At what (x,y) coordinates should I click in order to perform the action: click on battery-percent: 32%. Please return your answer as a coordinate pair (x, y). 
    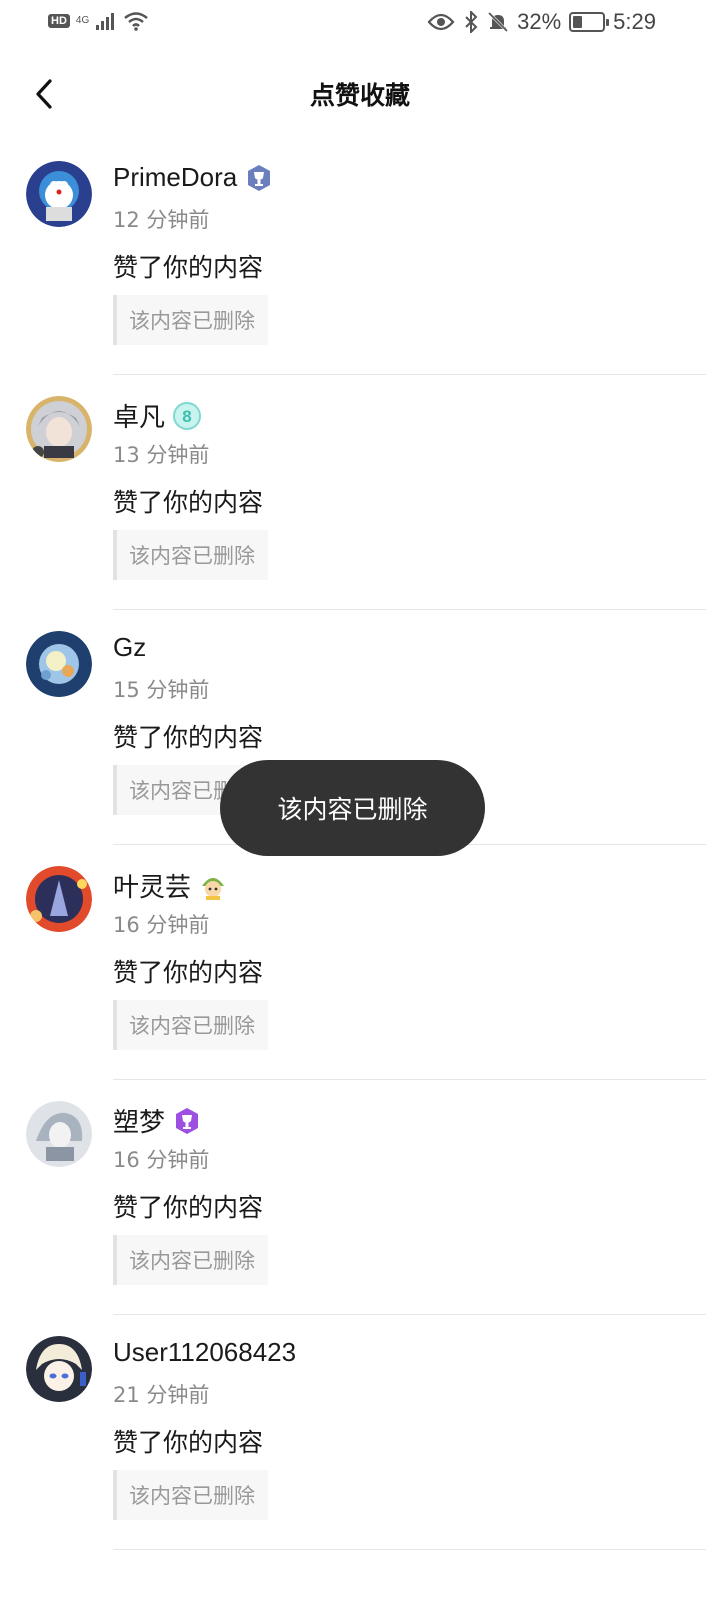
    Looking at the image, I should click on (539, 21).